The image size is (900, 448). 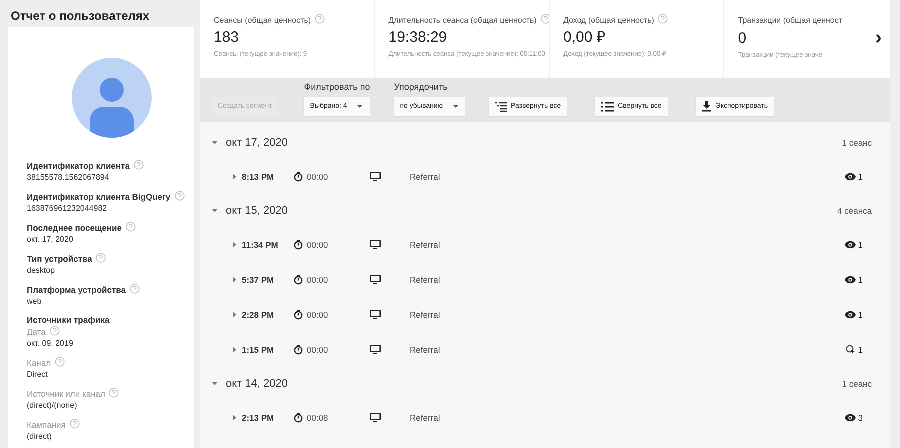 I want to click on metric-value: 19:38:29, so click(x=418, y=38).